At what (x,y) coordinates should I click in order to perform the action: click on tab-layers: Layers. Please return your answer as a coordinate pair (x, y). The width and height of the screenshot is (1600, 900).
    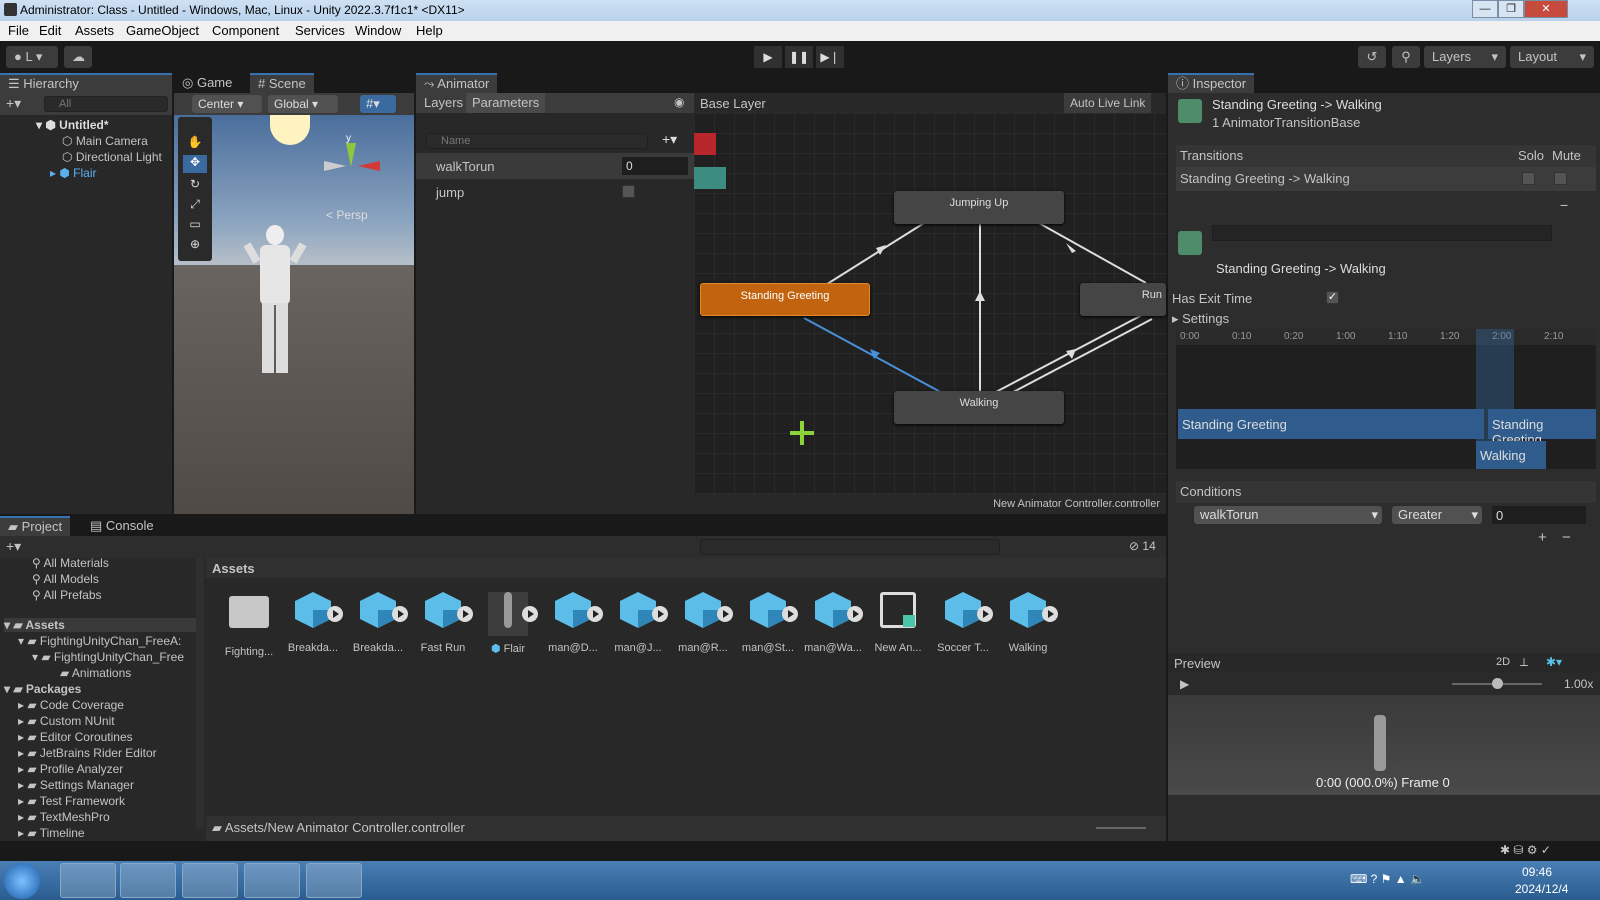
    Looking at the image, I should click on (443, 102).